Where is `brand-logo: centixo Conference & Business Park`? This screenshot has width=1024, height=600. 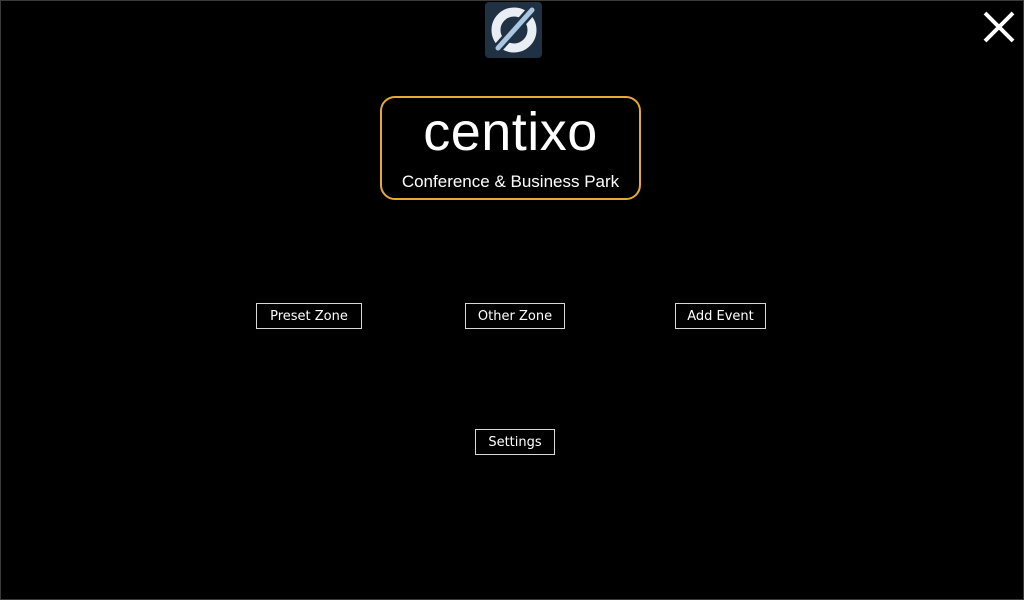 brand-logo: centixo Conference & Business Park is located at coordinates (510, 148).